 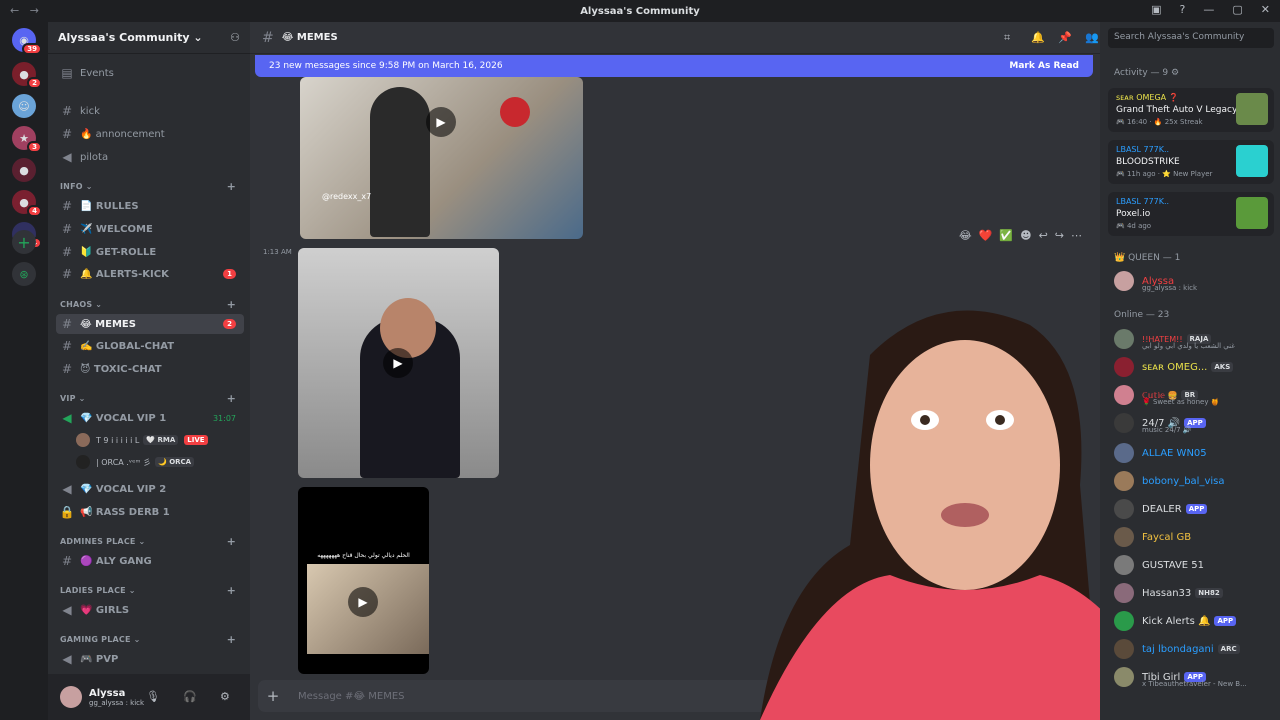 I want to click on channel-toxic-chat: # 😈 TOXIC-CHAT, so click(x=150, y=369).